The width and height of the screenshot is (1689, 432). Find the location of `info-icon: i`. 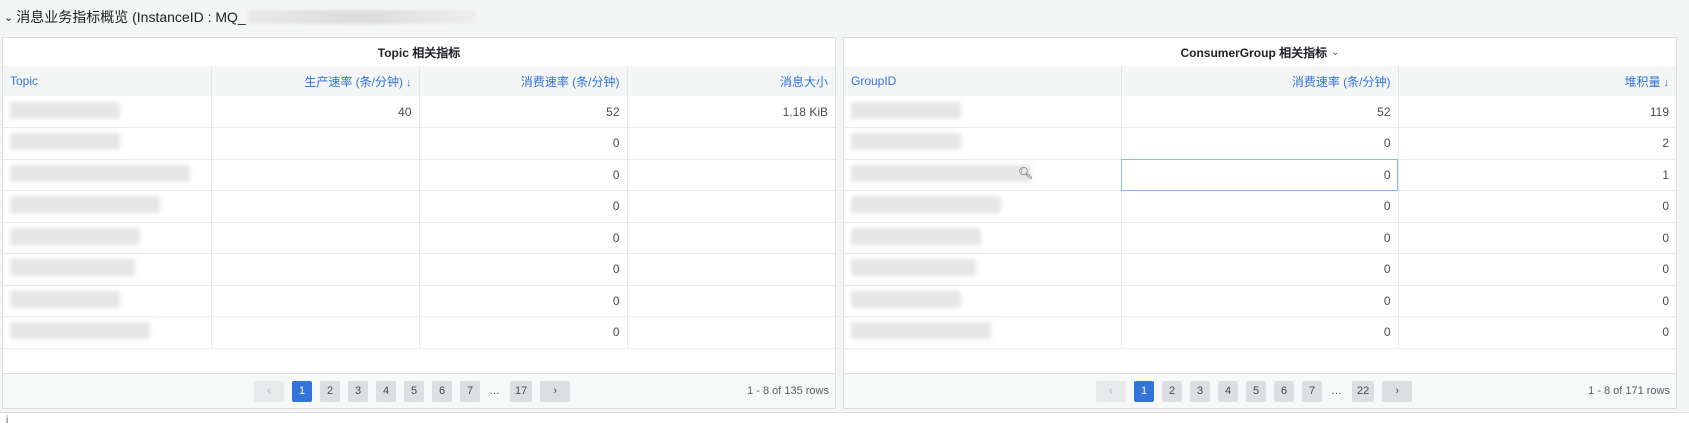

info-icon: i is located at coordinates (7, 420).